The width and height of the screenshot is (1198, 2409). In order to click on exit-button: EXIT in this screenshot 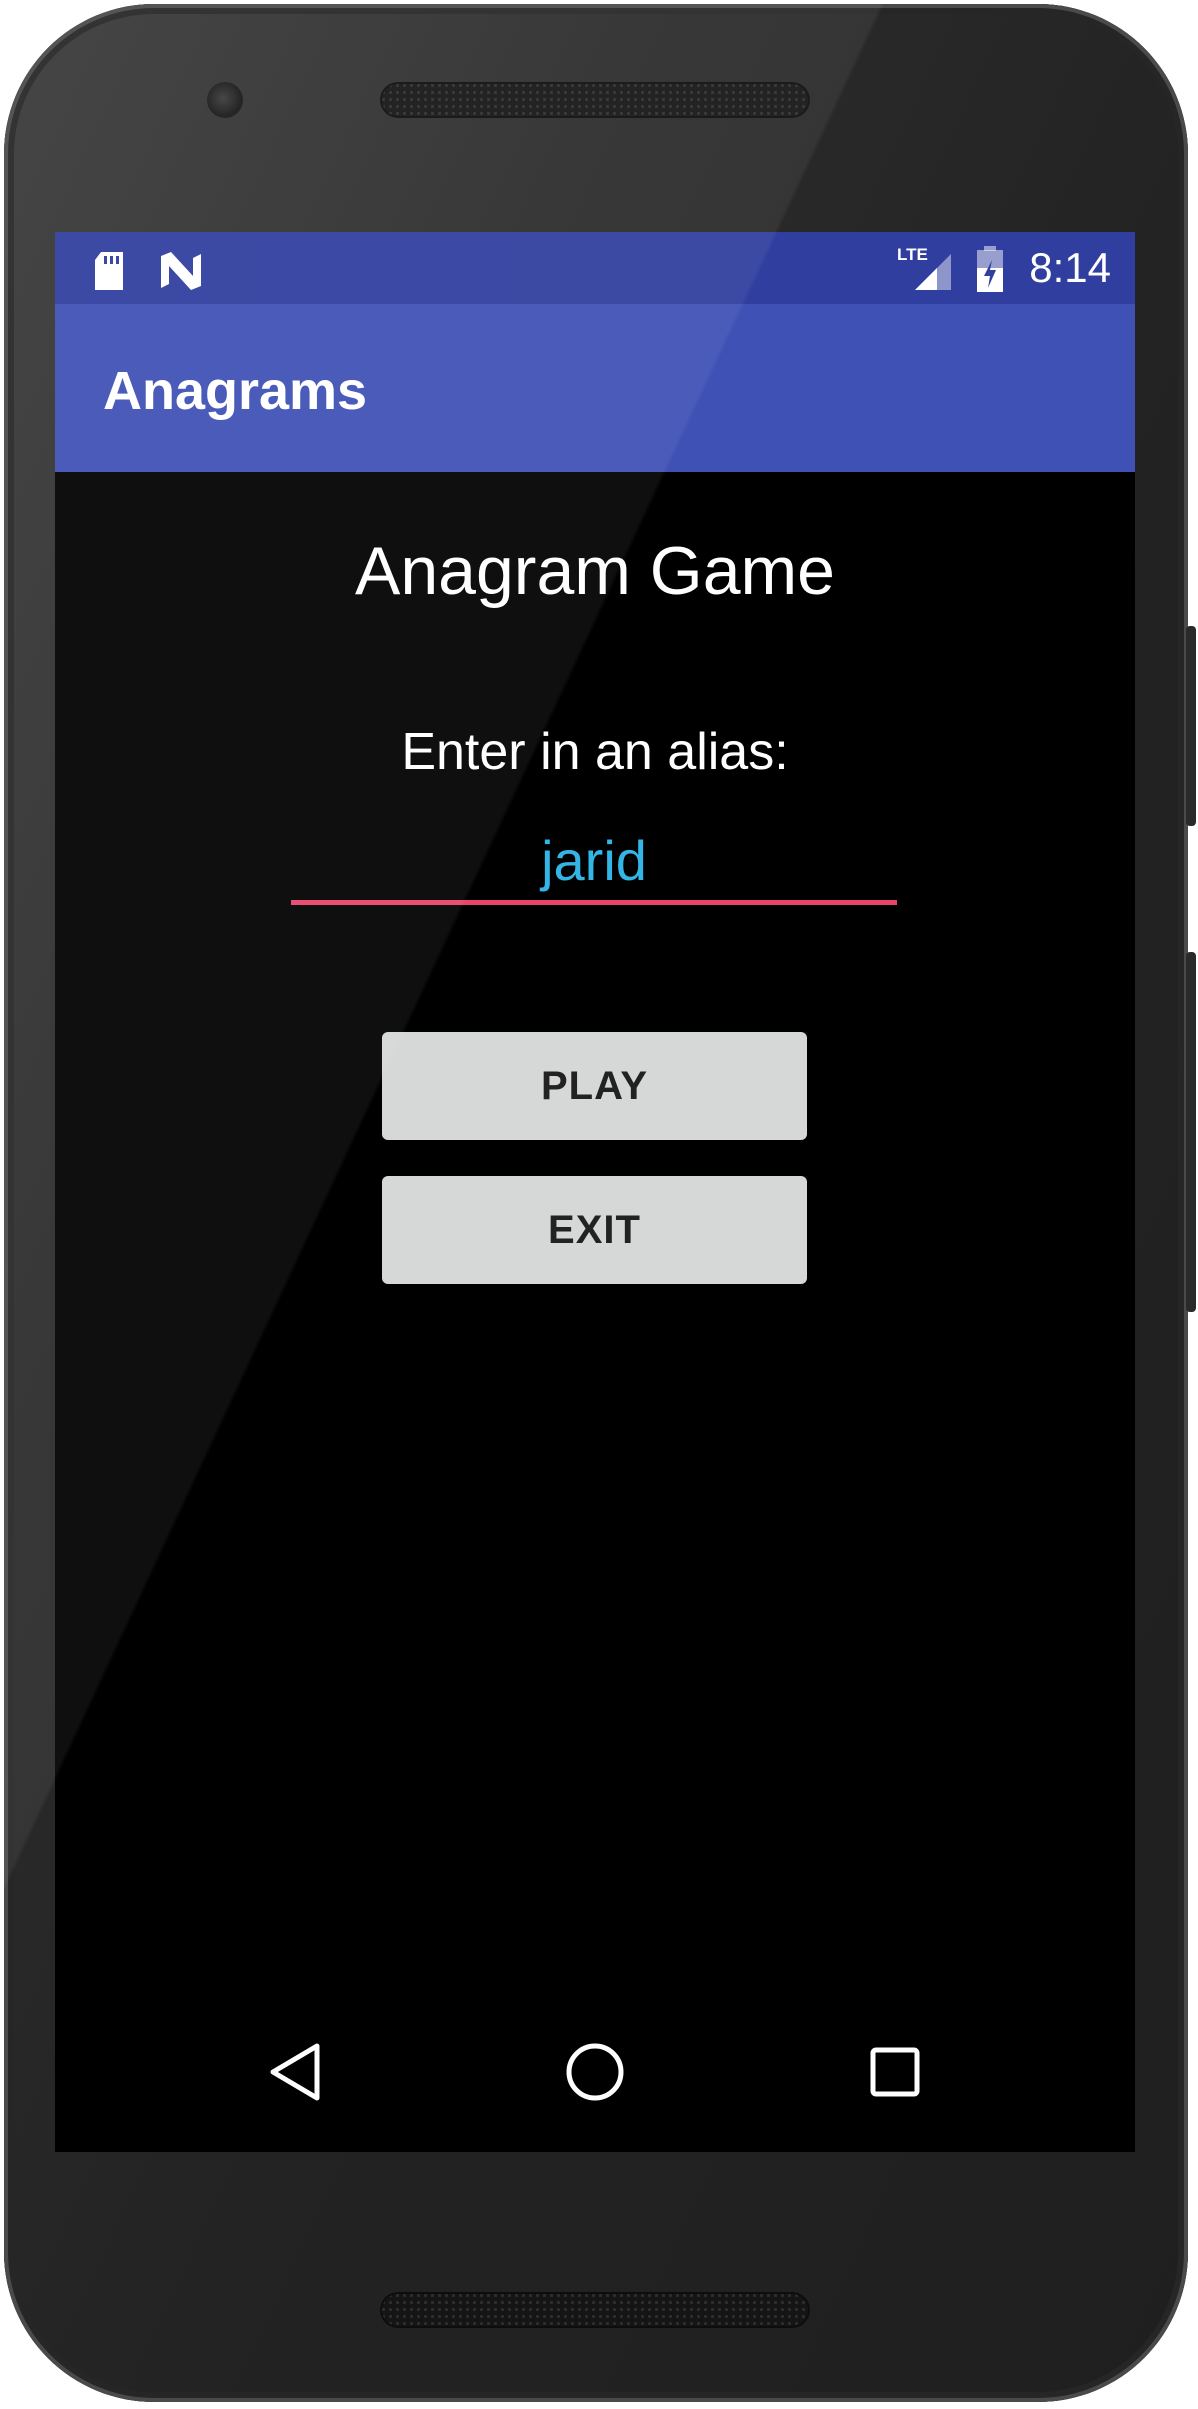, I will do `click(594, 1230)`.